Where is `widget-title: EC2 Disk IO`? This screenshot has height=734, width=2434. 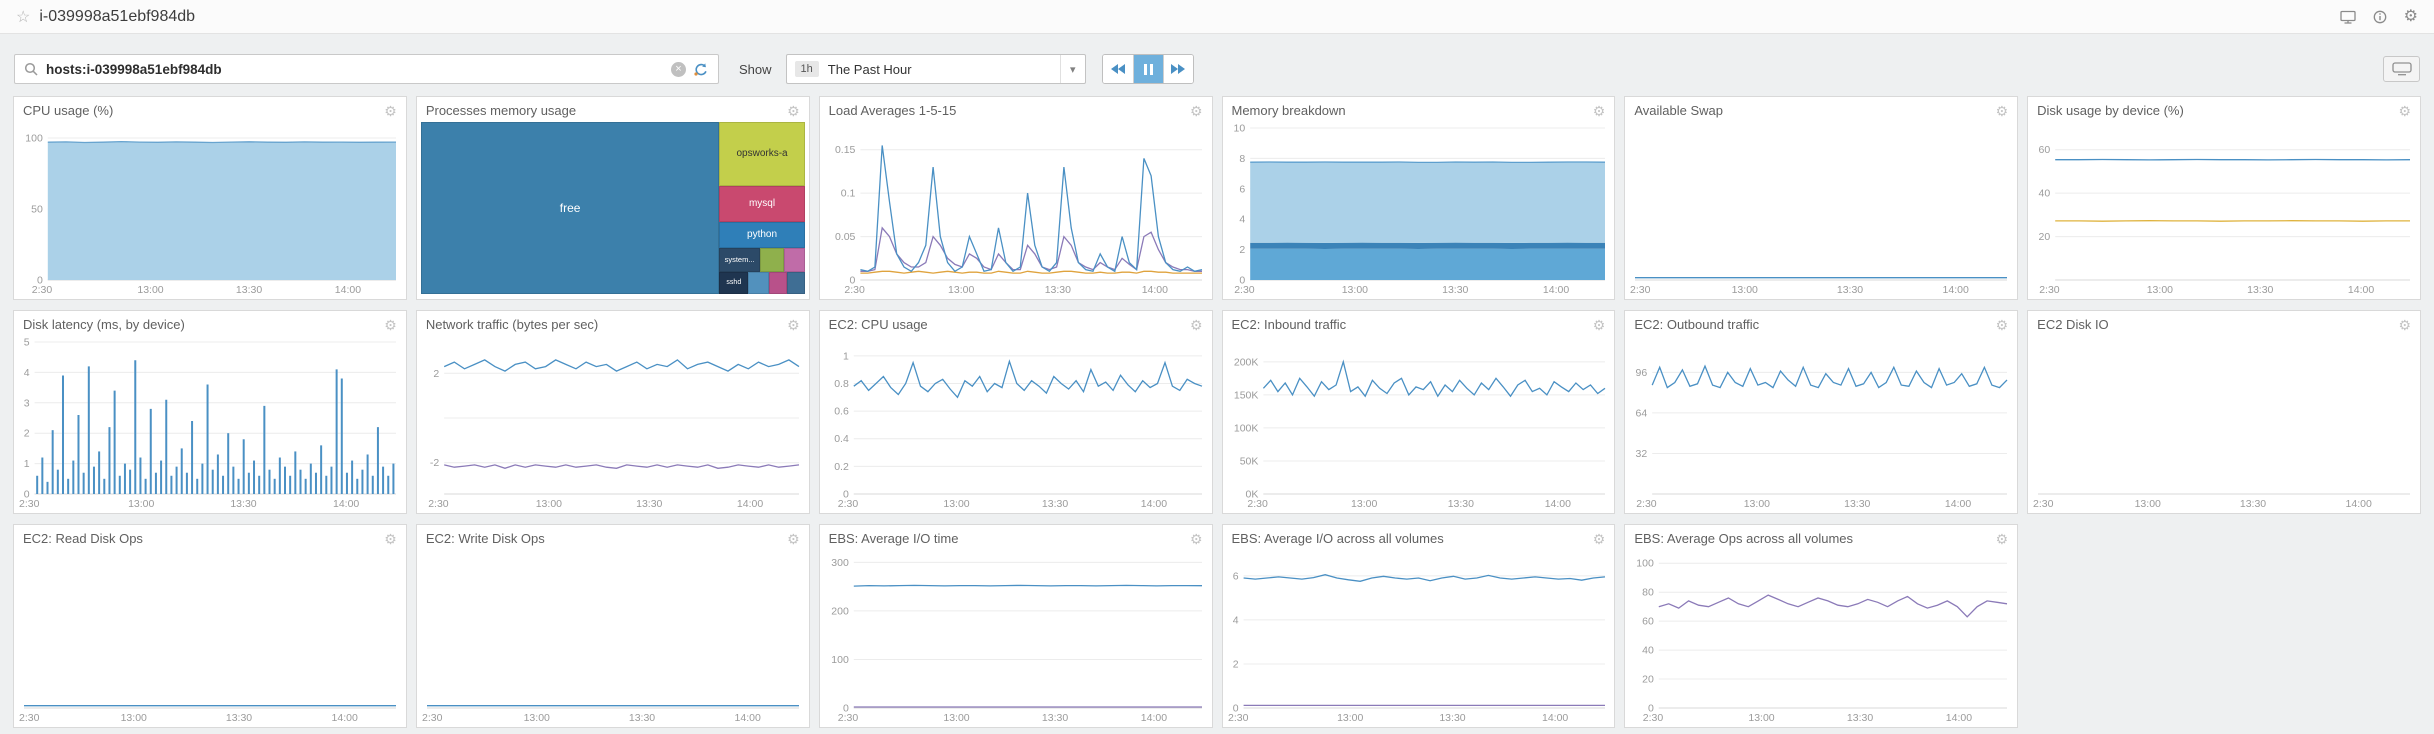 widget-title: EC2 Disk IO is located at coordinates (2073, 324).